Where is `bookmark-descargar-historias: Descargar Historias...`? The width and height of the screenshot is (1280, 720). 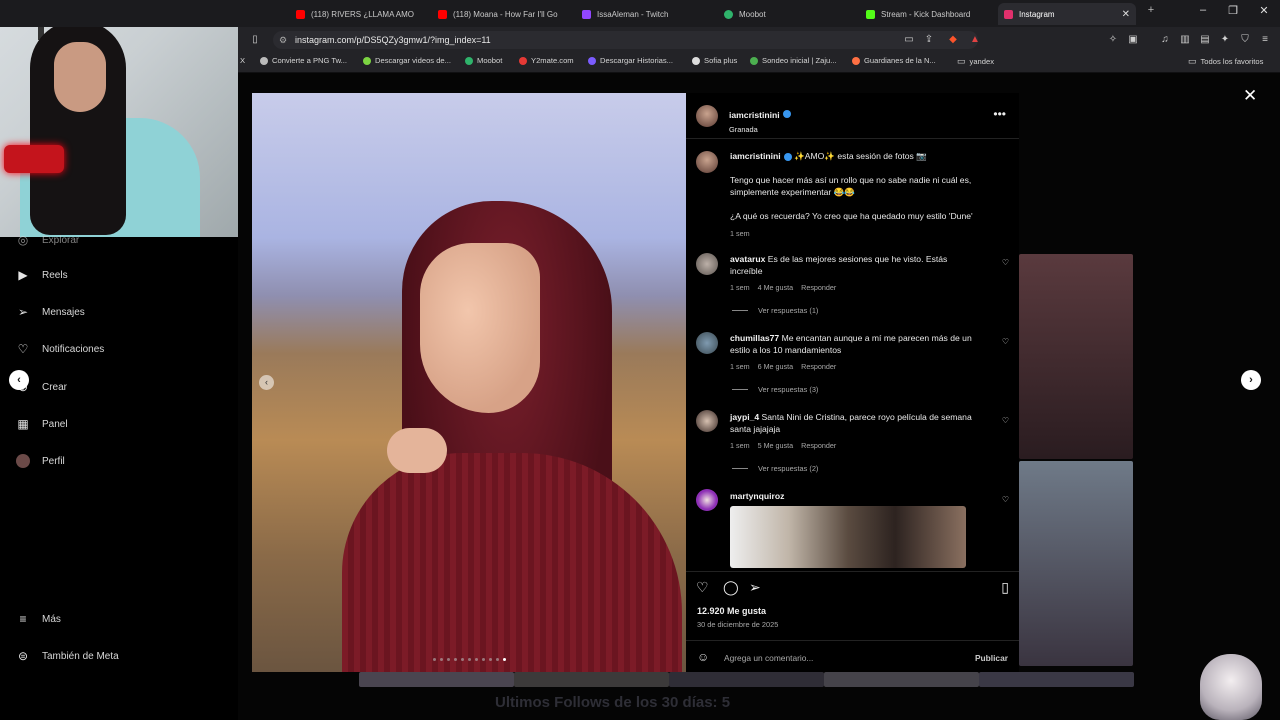
bookmark-descargar-historias: Descargar Historias... is located at coordinates (630, 60).